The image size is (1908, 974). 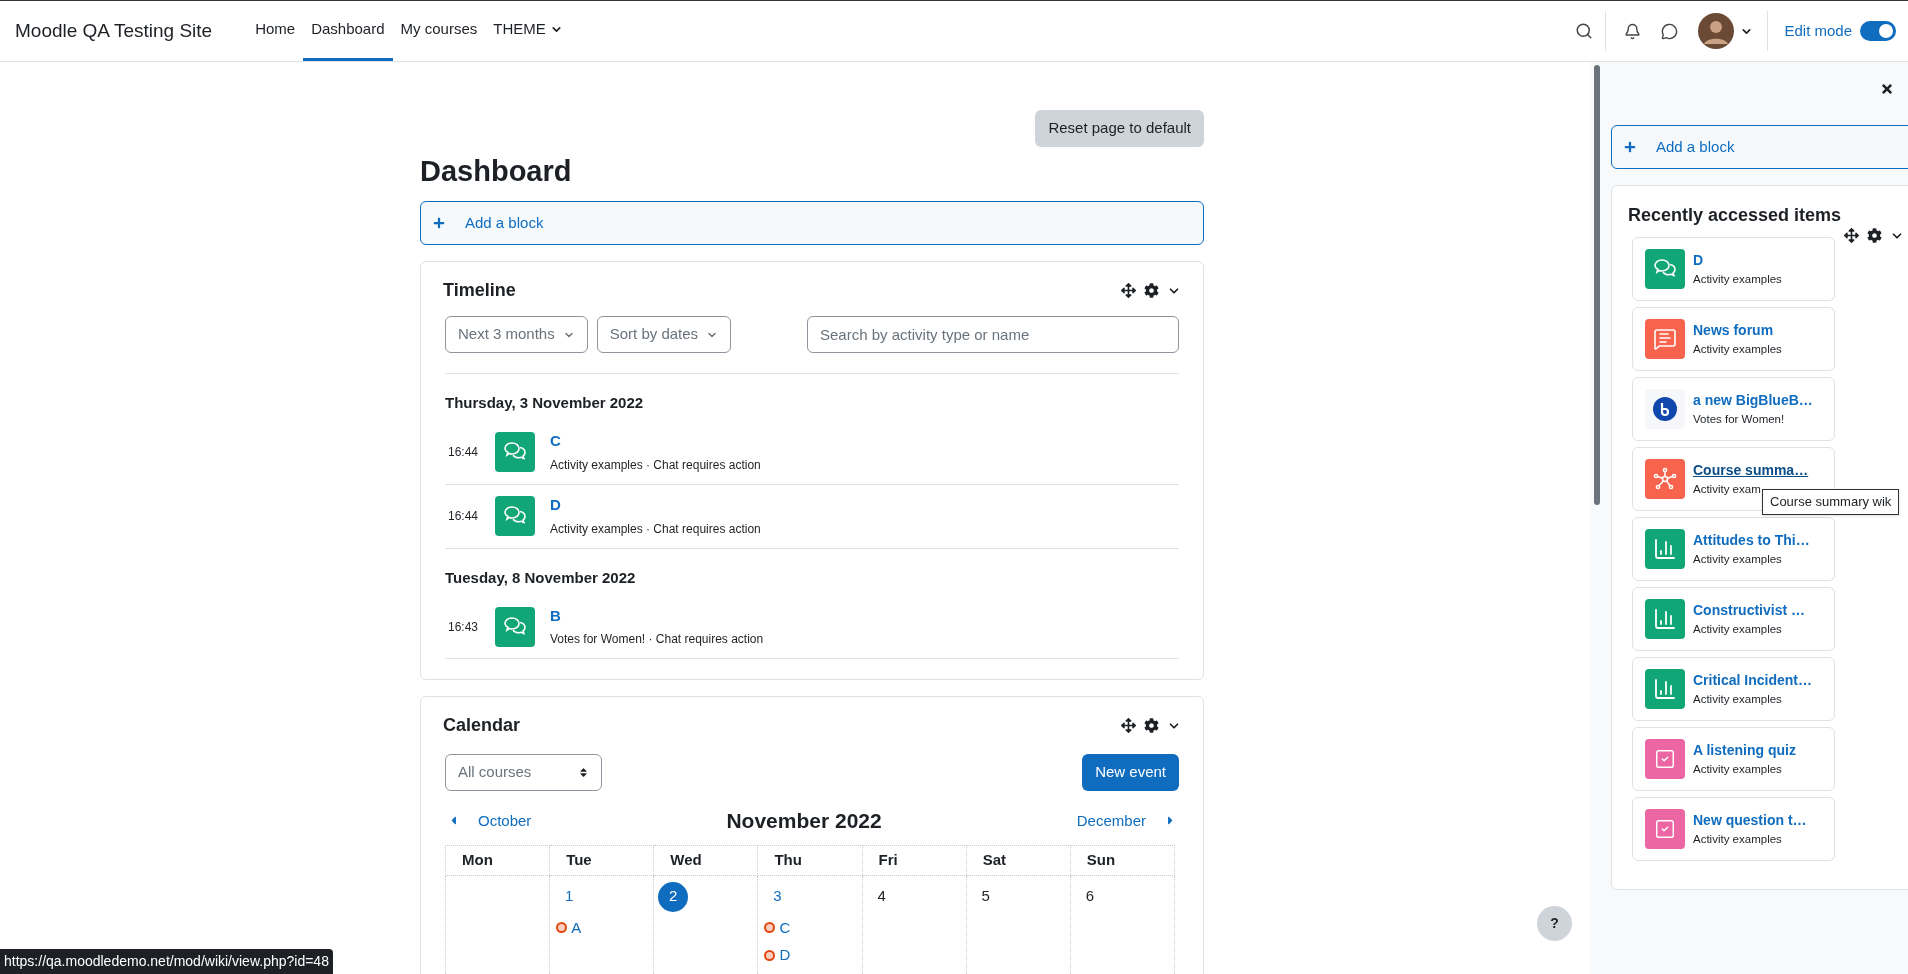 What do you see at coordinates (482, 725) in the screenshot?
I see `block-title: Calendar` at bounding box center [482, 725].